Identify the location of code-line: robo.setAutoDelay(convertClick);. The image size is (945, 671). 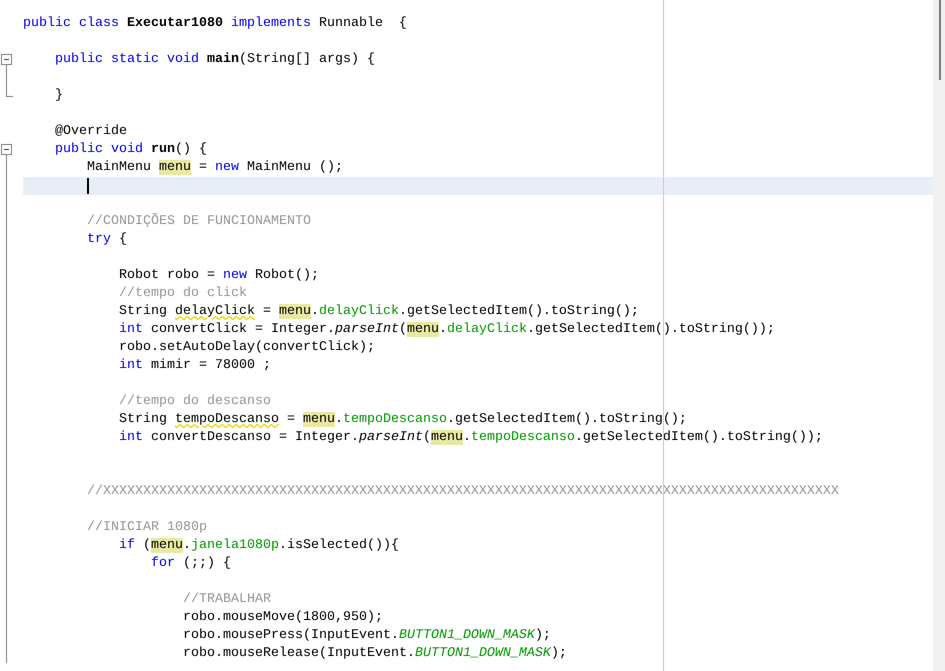
(247, 348).